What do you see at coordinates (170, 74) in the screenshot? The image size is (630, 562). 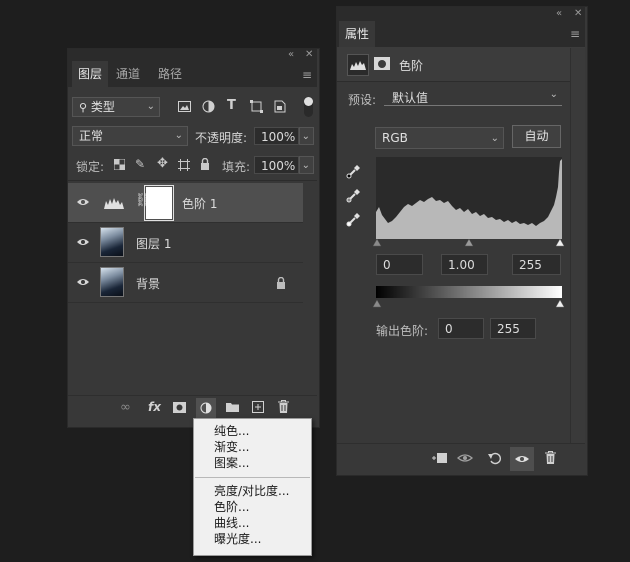 I see `tab-paths: 路径` at bounding box center [170, 74].